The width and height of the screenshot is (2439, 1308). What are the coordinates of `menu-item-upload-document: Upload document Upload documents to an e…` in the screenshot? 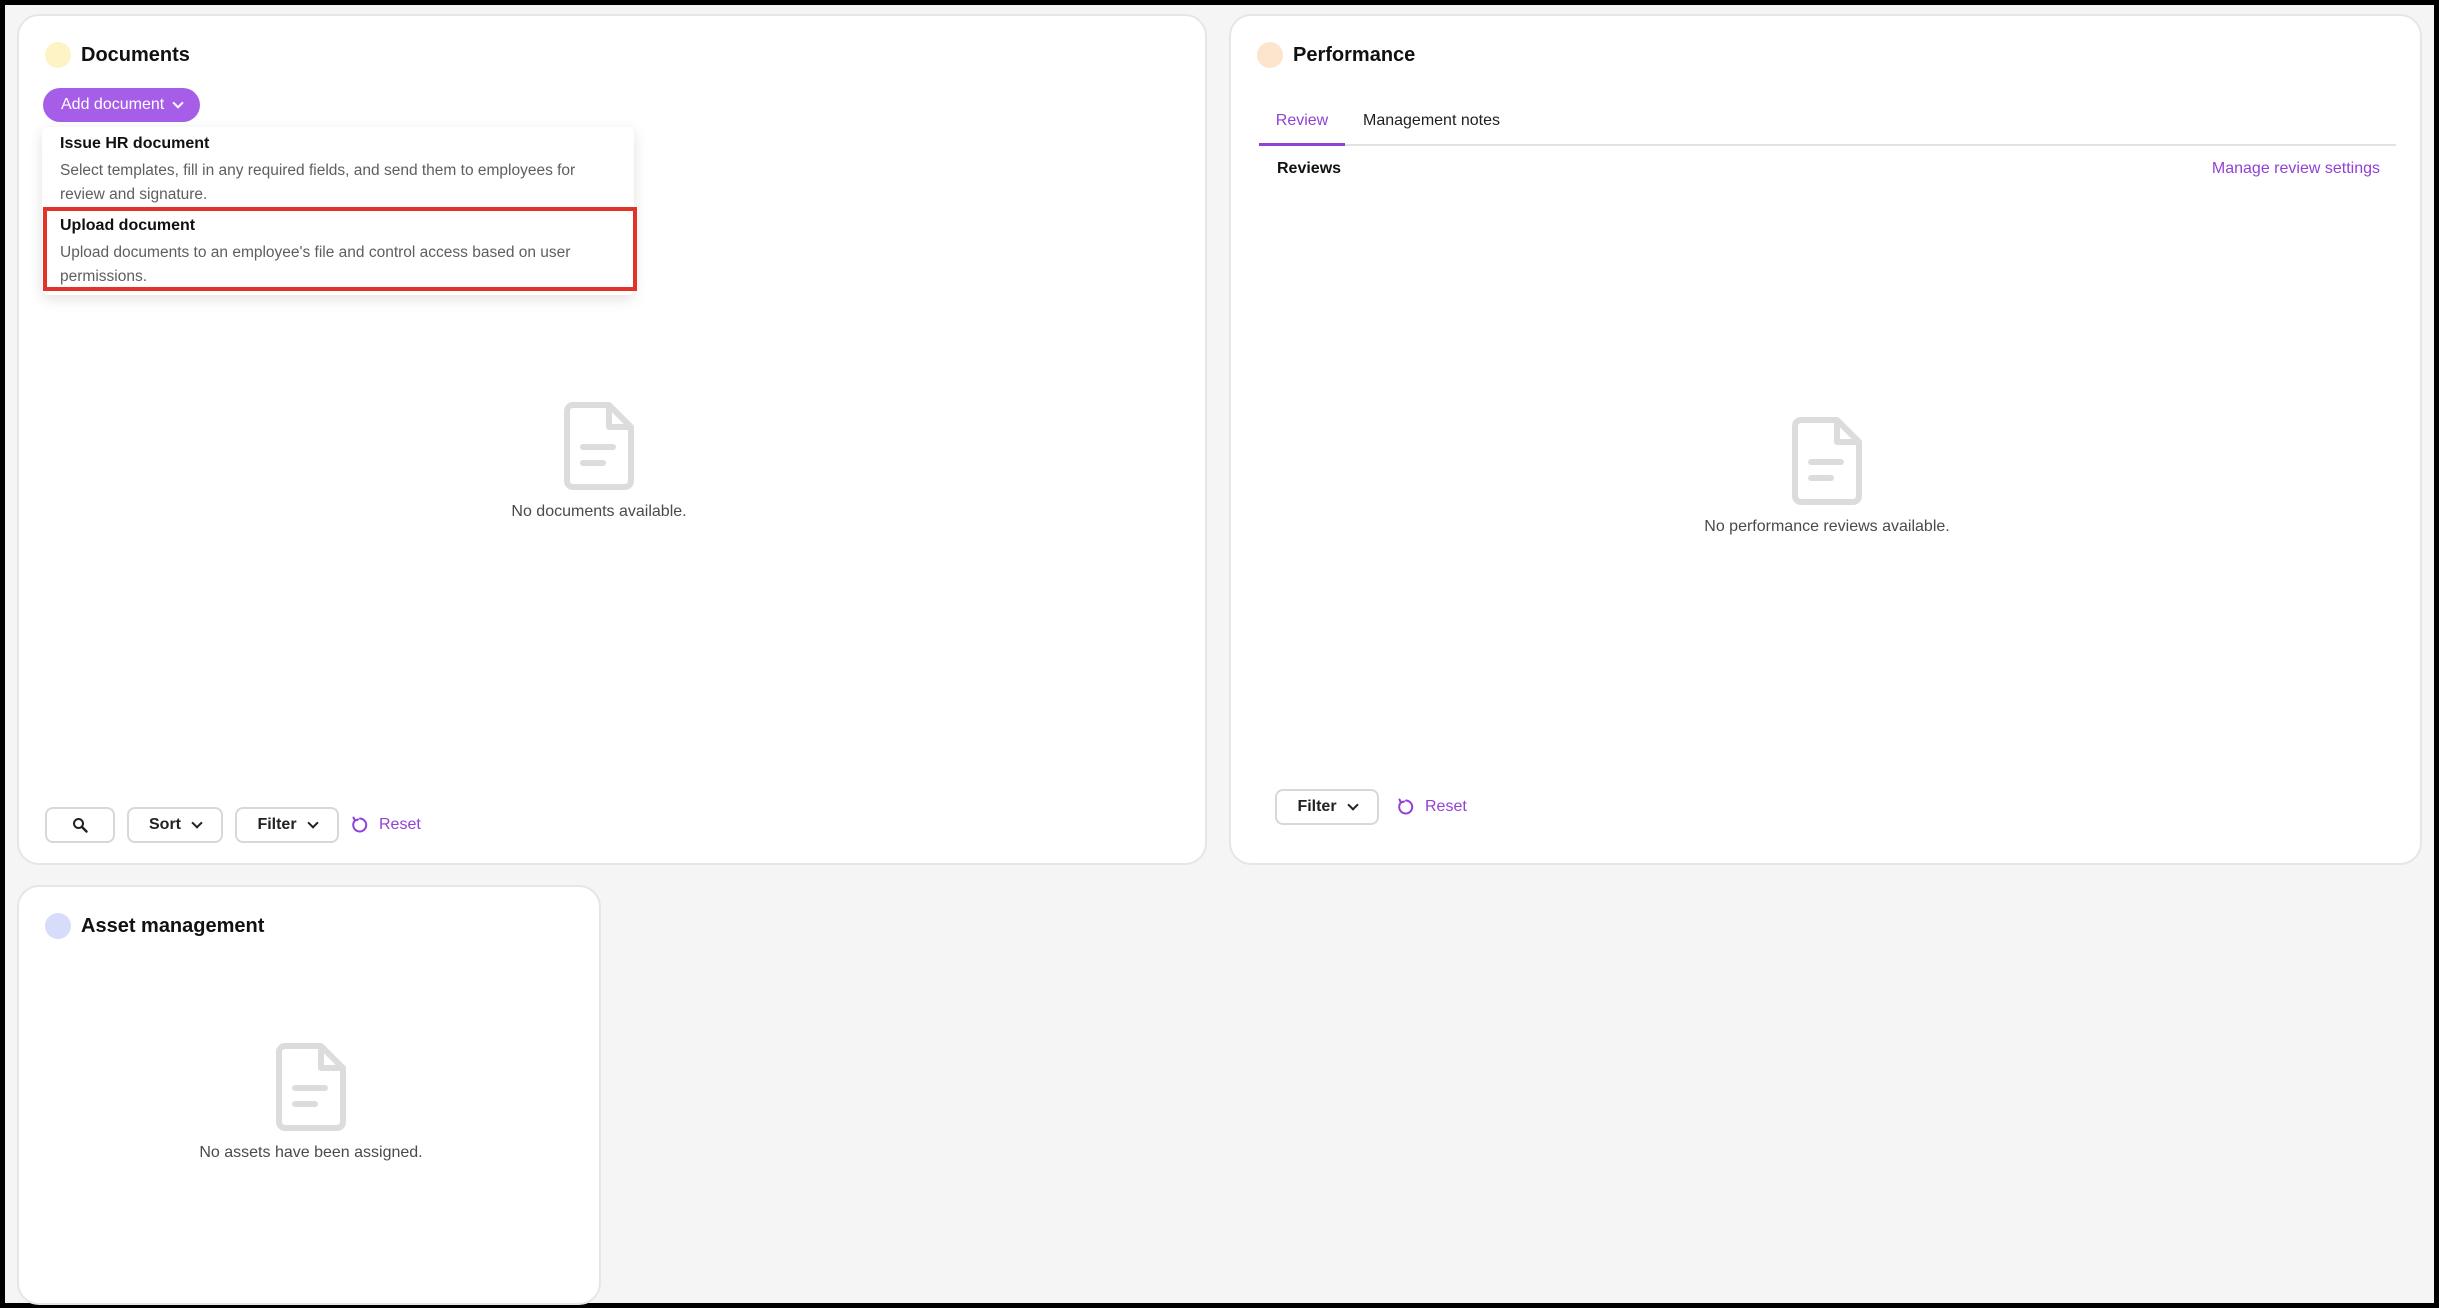 It's located at (338, 253).